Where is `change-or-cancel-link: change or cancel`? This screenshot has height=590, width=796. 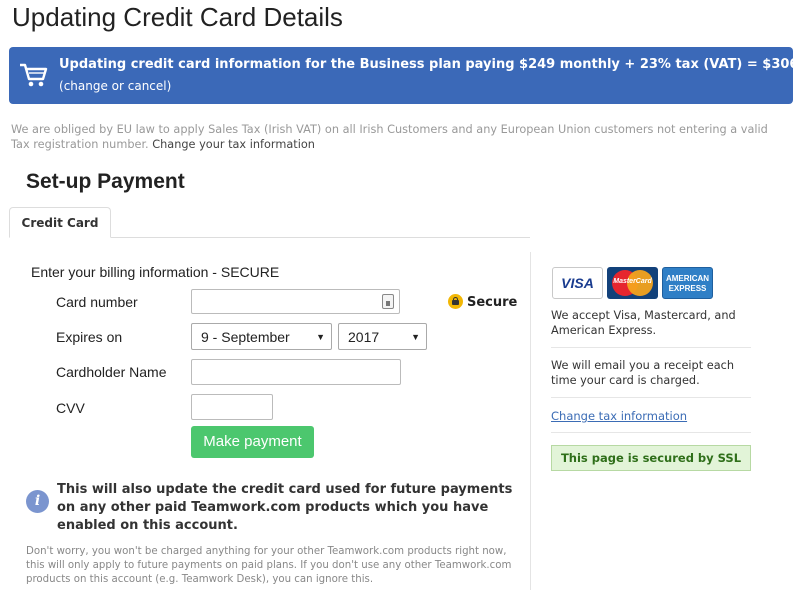 change-or-cancel-link: change or cancel is located at coordinates (115, 86).